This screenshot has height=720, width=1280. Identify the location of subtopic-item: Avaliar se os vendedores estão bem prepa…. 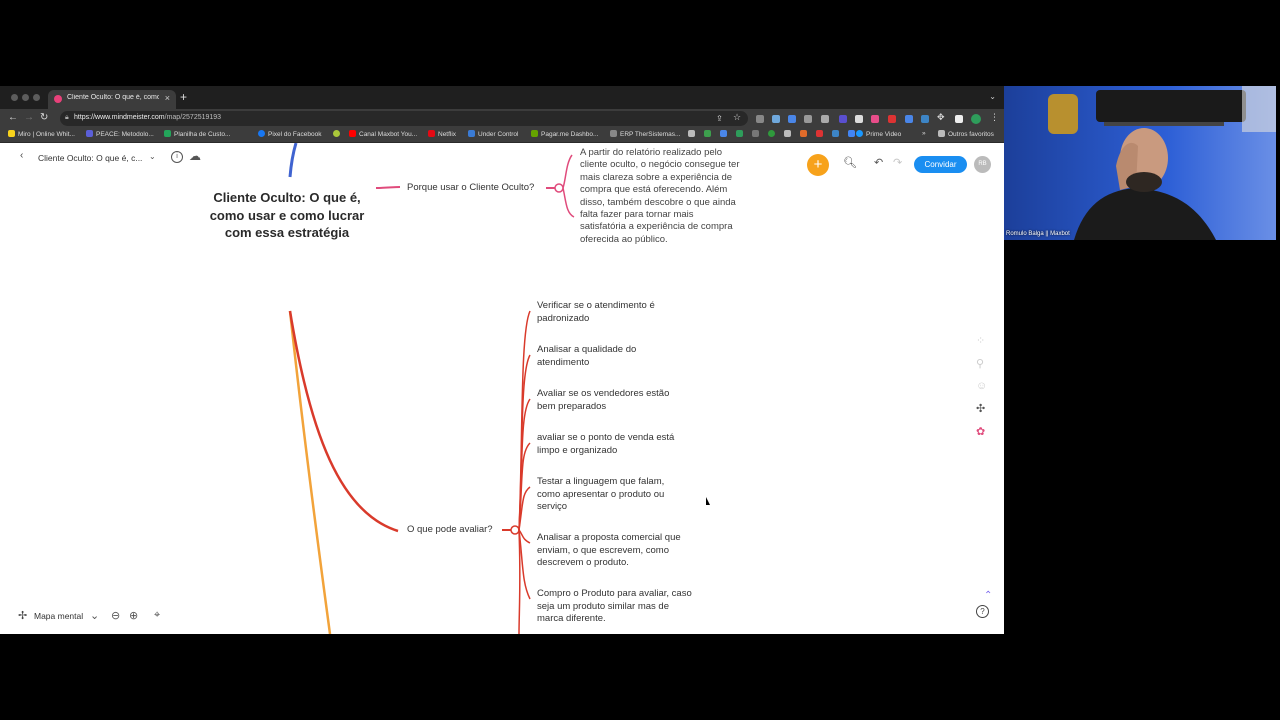
(612, 400).